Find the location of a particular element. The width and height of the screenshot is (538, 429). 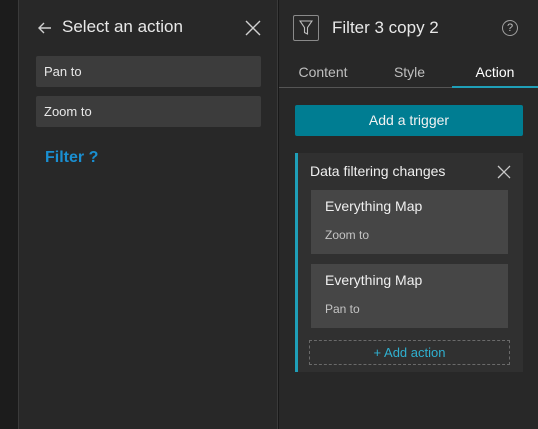

arrow-left-icon is located at coordinates (44, 28).